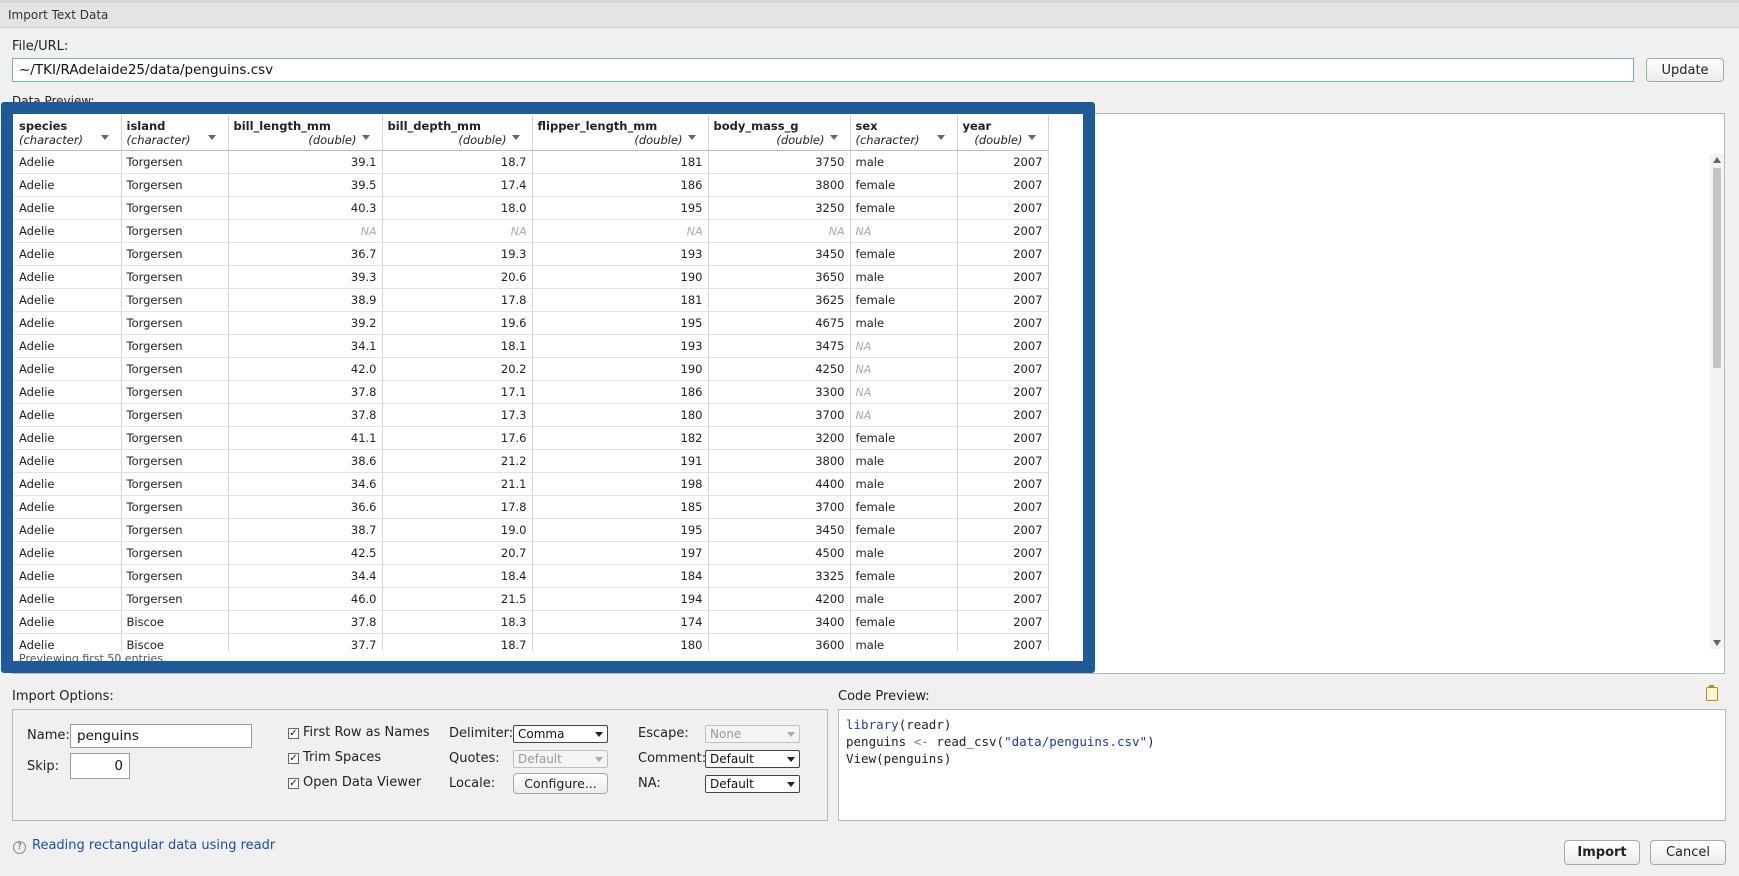  I want to click on column-header-bill-depth-mm: bill_depth_mm (double), so click(457, 133).